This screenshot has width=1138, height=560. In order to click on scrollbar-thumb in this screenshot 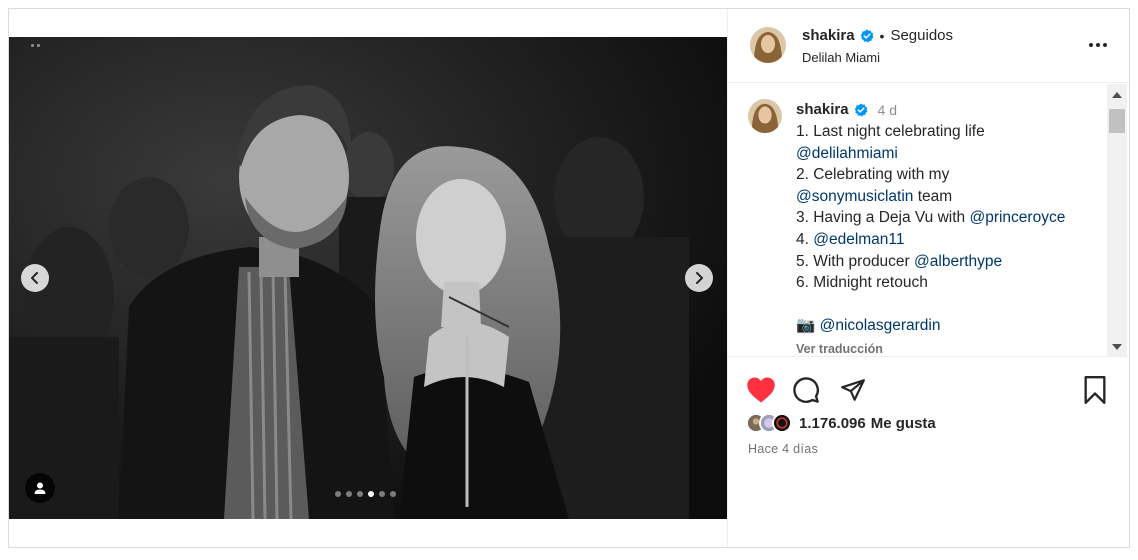, I will do `click(1117, 121)`.